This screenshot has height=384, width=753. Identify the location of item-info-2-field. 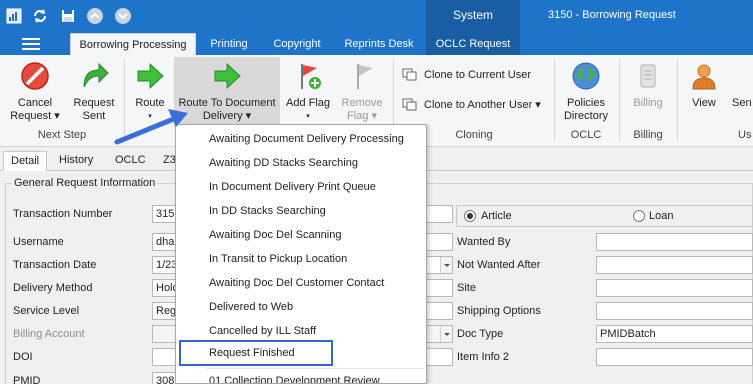
(674, 357).